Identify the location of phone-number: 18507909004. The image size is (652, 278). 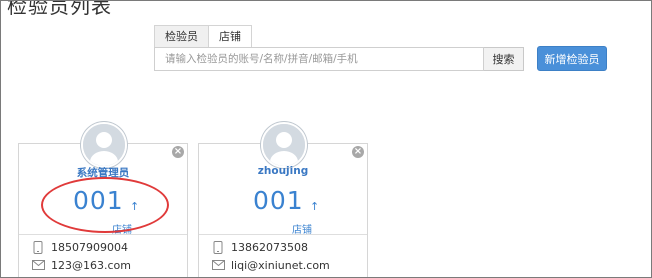
(89, 247).